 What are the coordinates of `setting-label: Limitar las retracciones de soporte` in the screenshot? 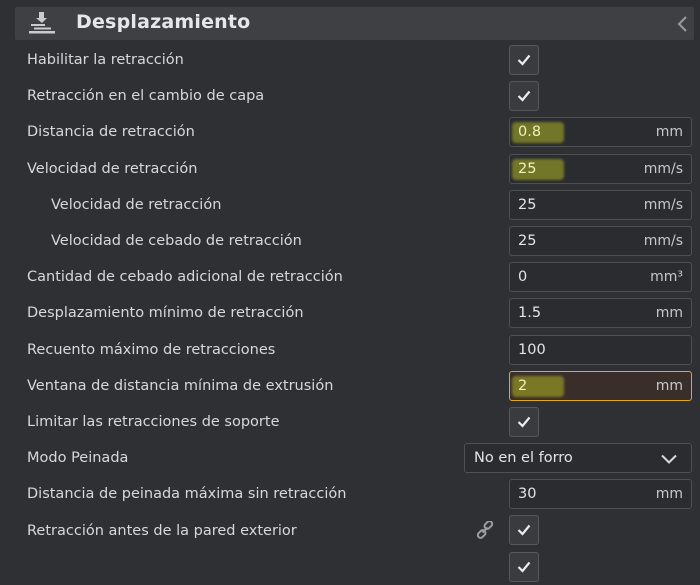 It's located at (153, 421).